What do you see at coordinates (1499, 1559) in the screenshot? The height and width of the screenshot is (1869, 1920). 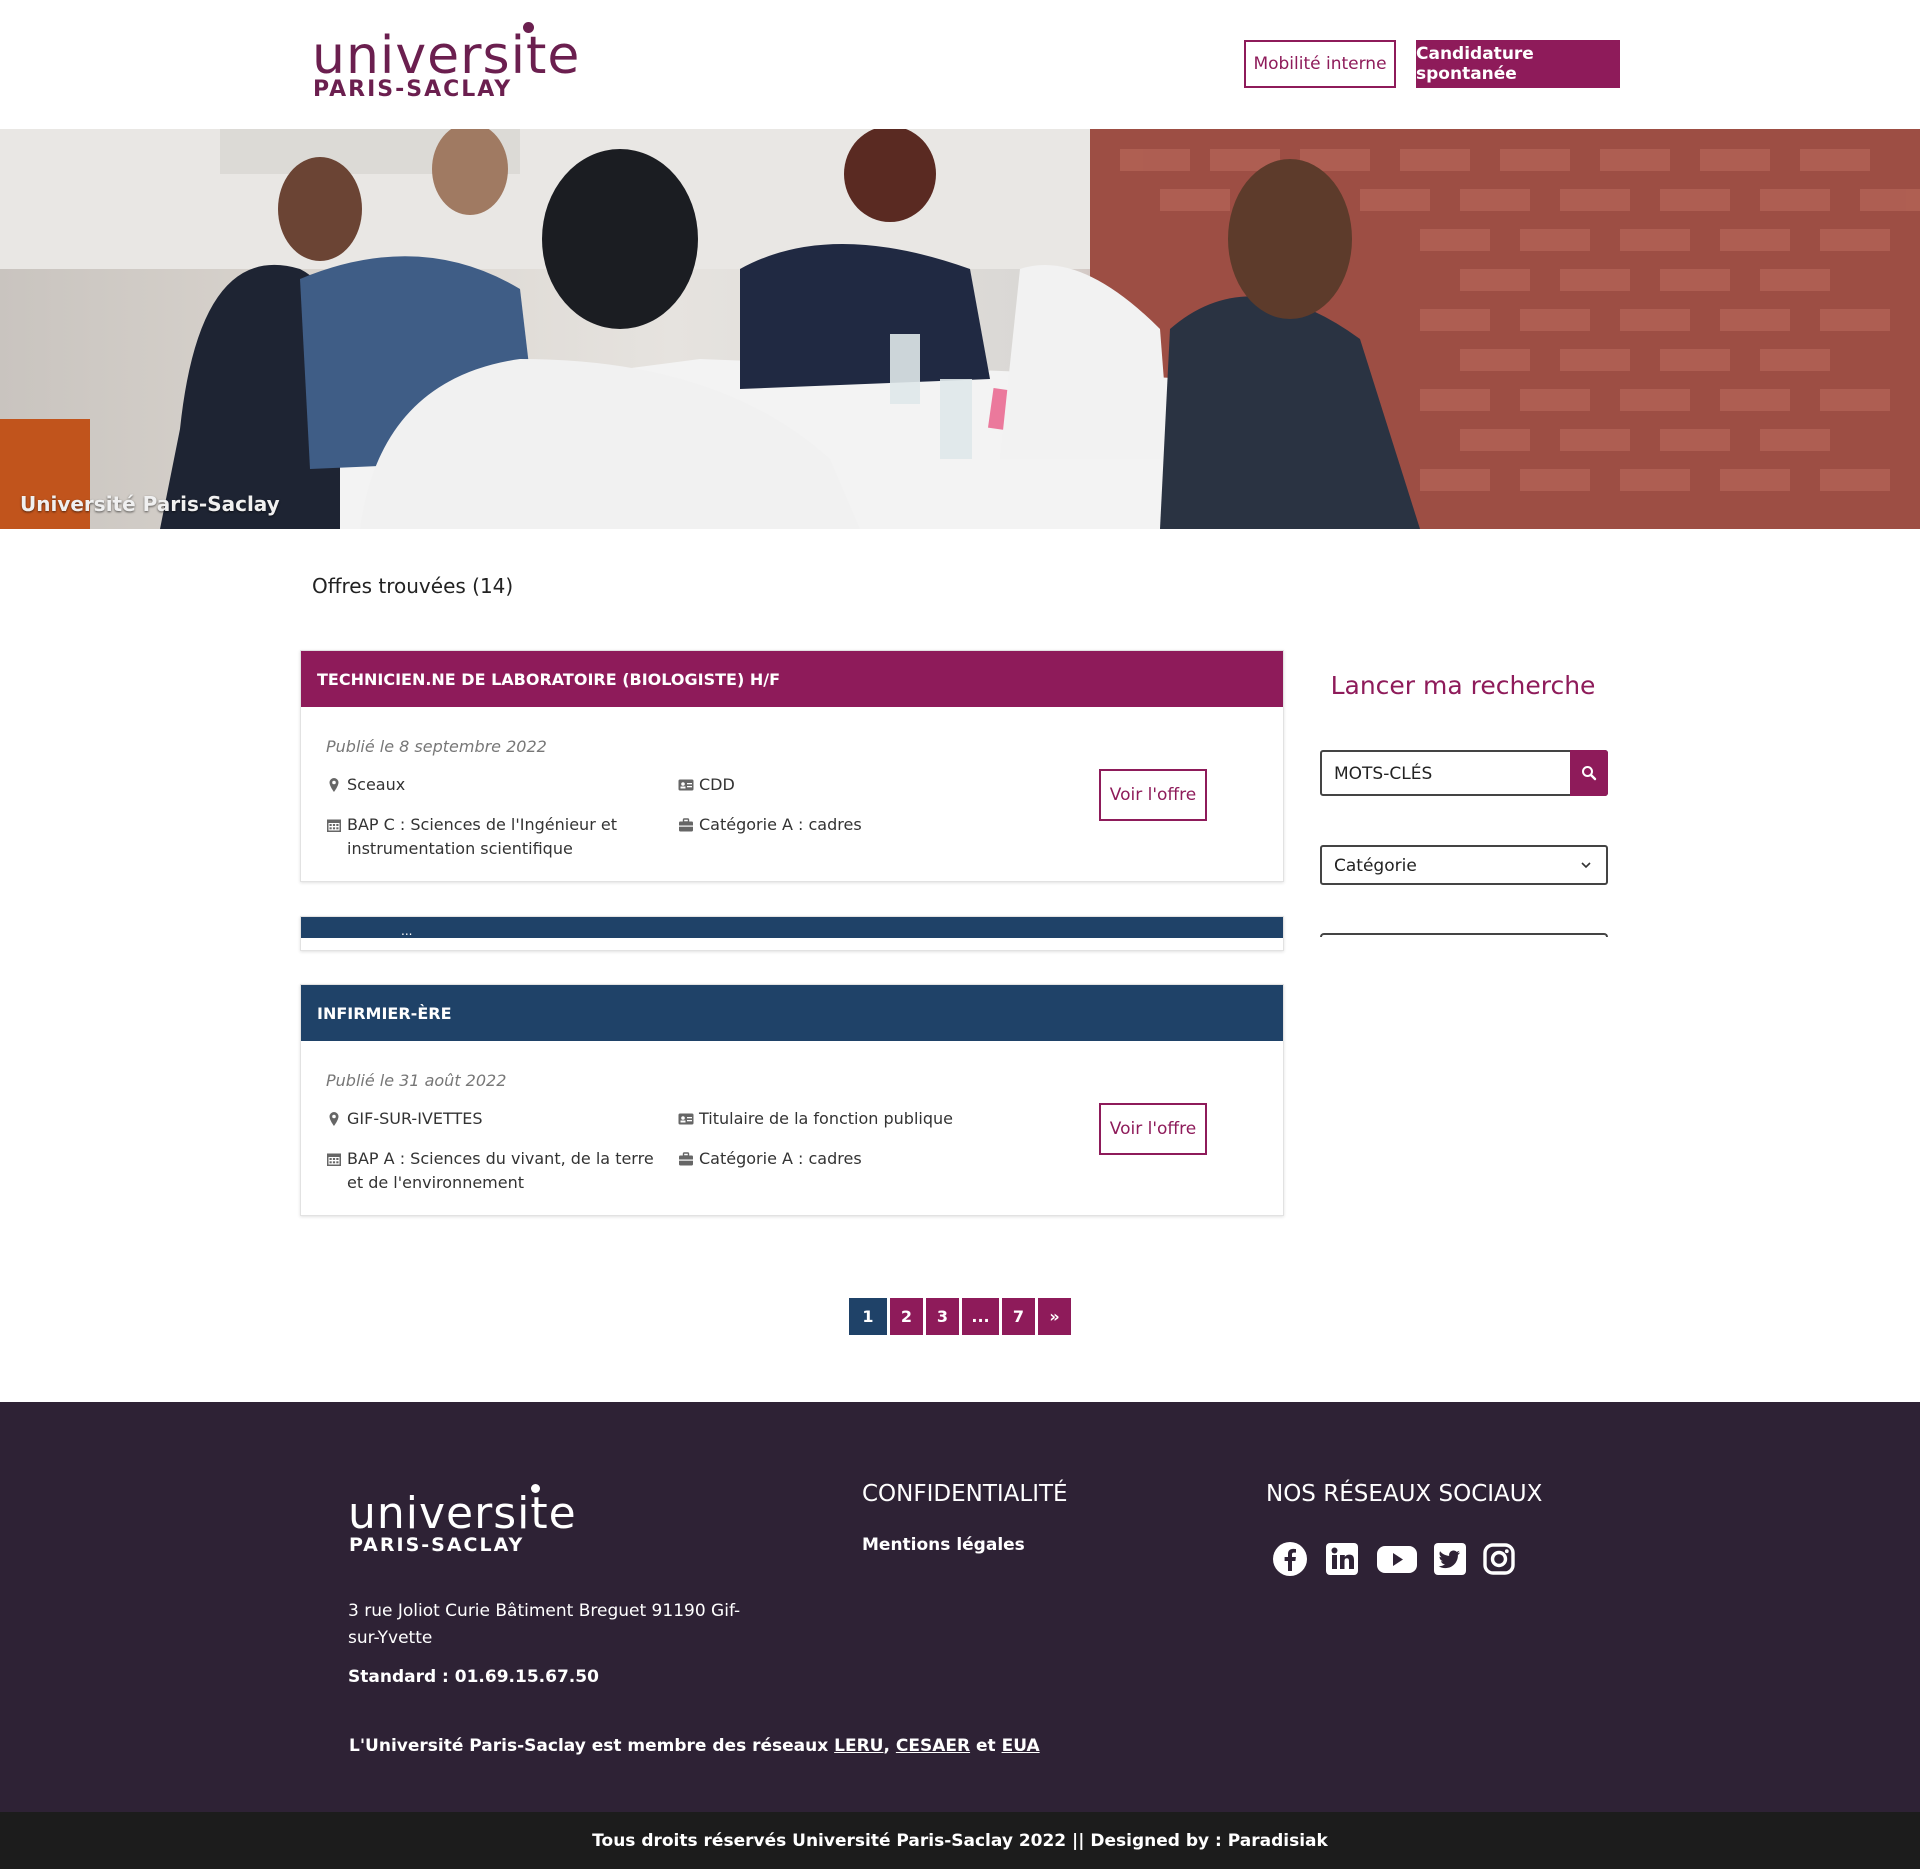 I see `instagram-icon` at bounding box center [1499, 1559].